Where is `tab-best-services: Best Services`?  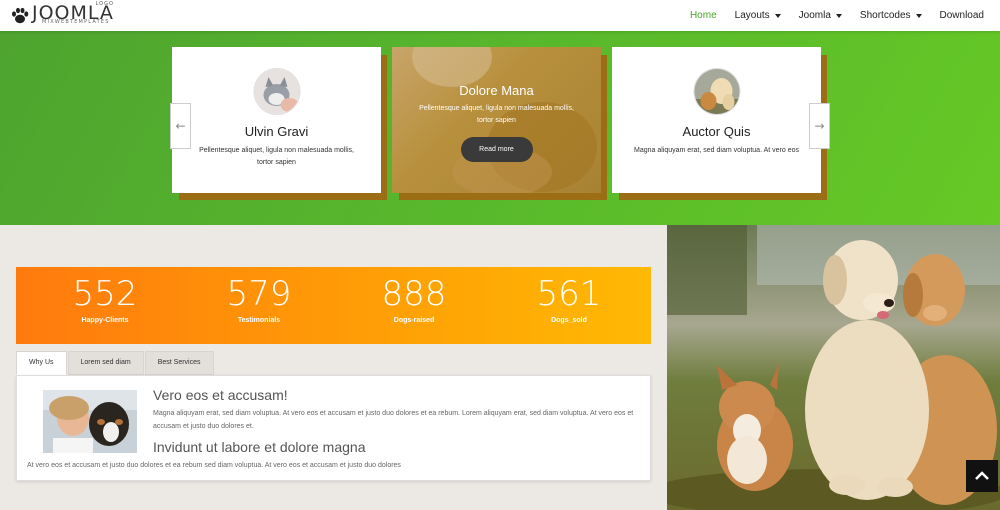 tab-best-services: Best Services is located at coordinates (179, 363).